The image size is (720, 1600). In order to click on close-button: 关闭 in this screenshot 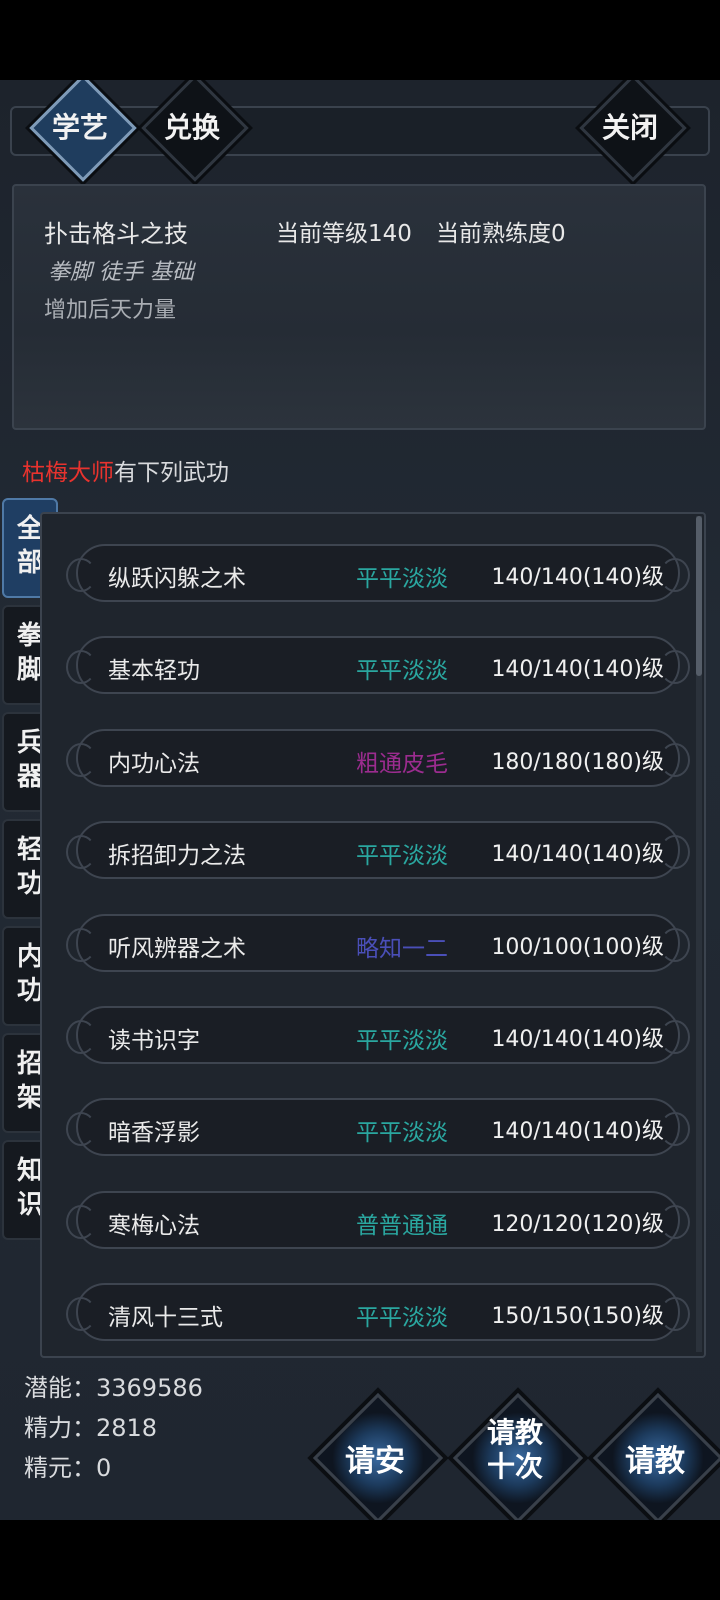, I will do `click(630, 126)`.